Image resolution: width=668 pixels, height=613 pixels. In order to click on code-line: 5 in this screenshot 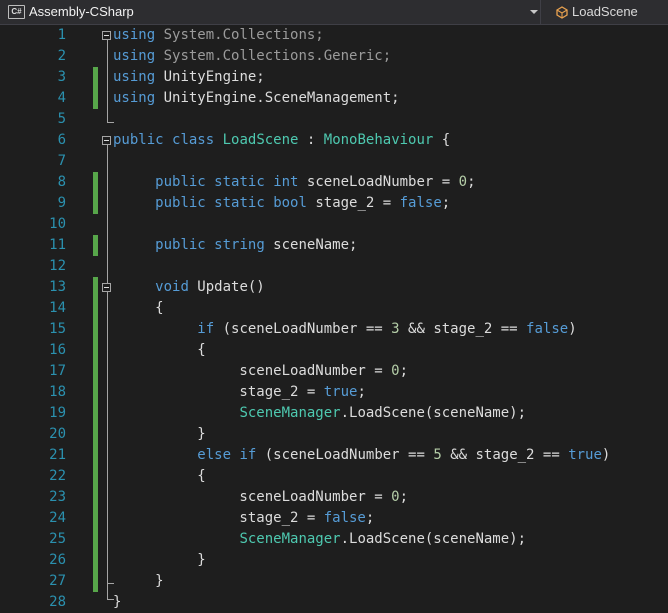, I will do `click(334, 119)`.